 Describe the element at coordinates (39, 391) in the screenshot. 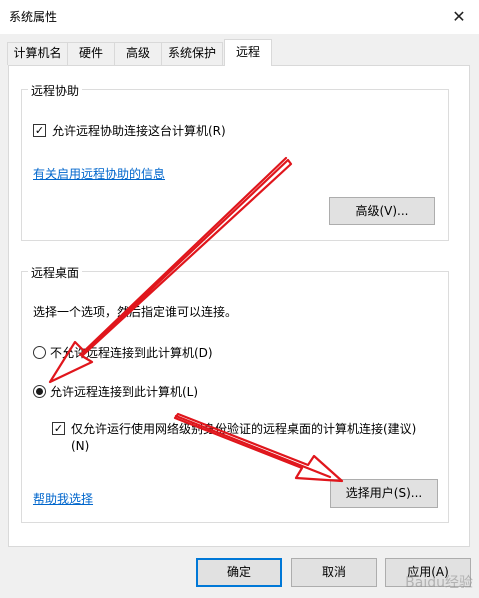

I see `allow-remote-radio` at that location.